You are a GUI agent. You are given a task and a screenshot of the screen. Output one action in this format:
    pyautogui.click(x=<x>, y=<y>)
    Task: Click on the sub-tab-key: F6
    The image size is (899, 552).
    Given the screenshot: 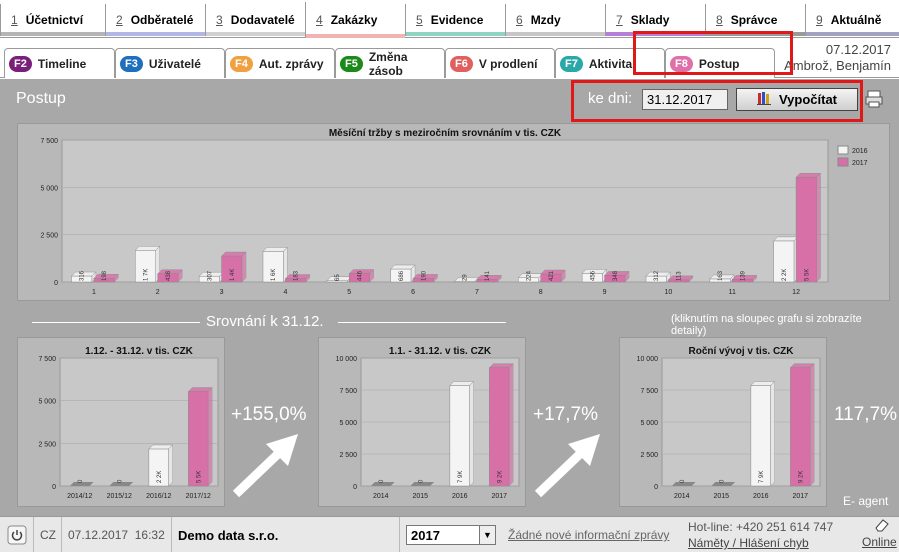 What is the action you would take?
    pyautogui.click(x=461, y=63)
    